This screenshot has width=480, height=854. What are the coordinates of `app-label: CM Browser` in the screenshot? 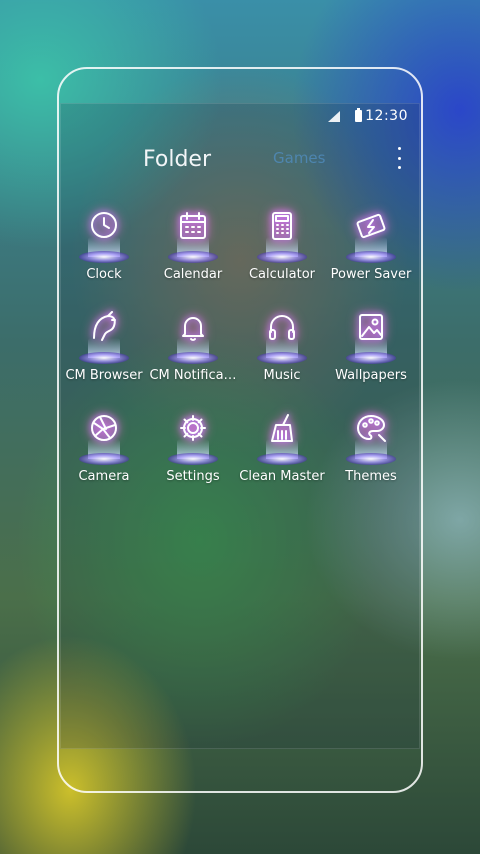 It's located at (104, 375).